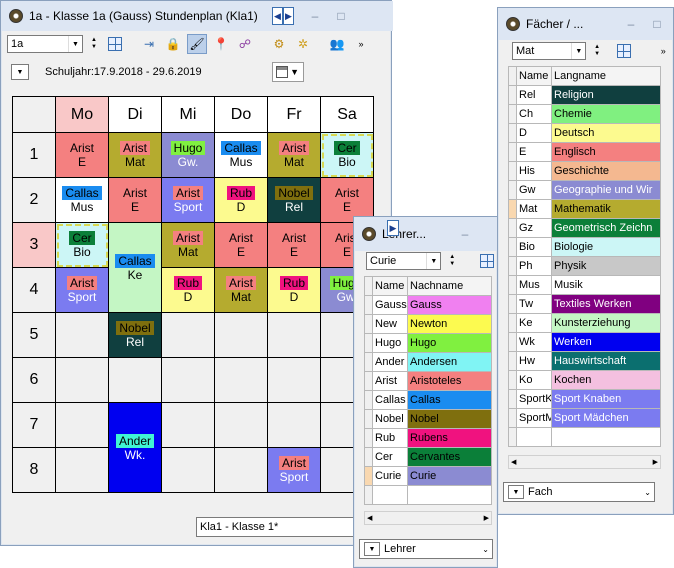  I want to click on list-row: His Geschichte, so click(584, 171).